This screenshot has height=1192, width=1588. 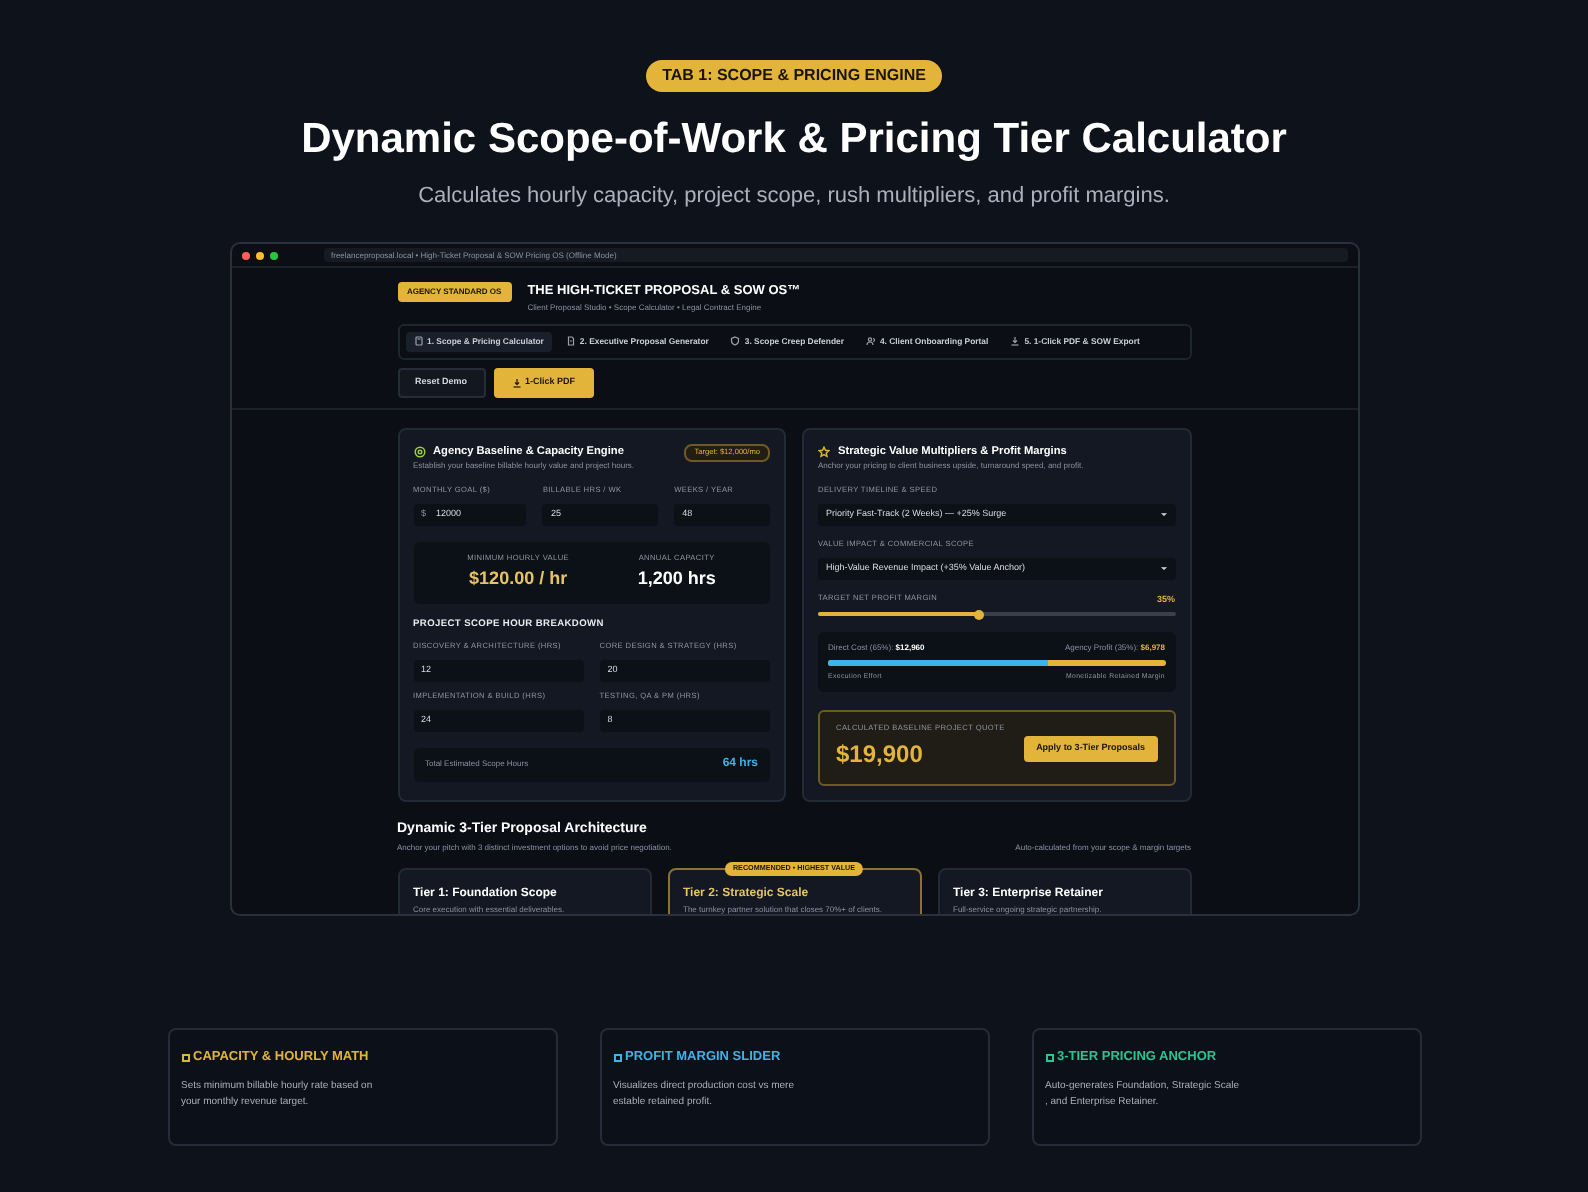 I want to click on page-subtitle: Calculates hourly capacity, project scope, rush multipliers, and profit margins., so click(x=794, y=196).